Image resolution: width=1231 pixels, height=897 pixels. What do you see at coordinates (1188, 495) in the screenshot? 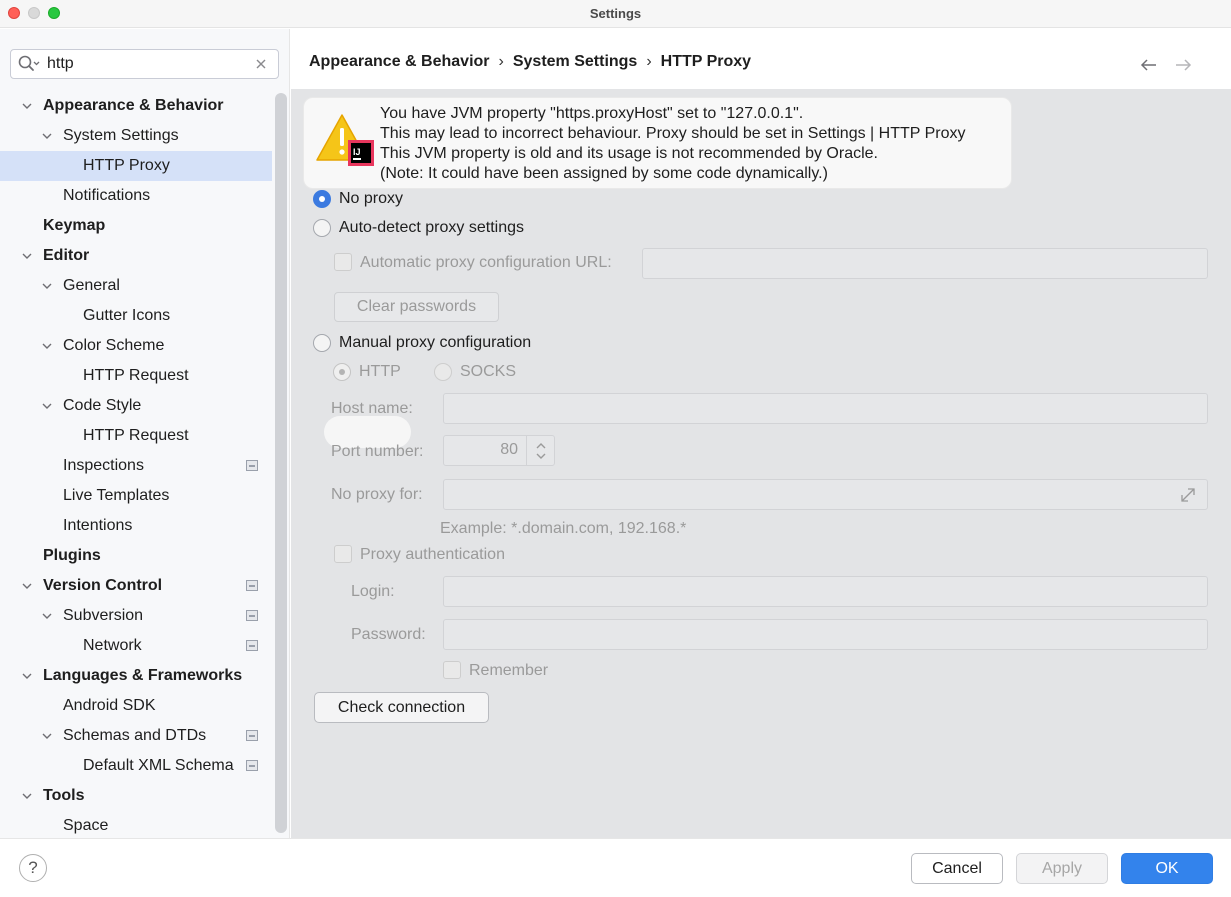
I see `expand-icon` at bounding box center [1188, 495].